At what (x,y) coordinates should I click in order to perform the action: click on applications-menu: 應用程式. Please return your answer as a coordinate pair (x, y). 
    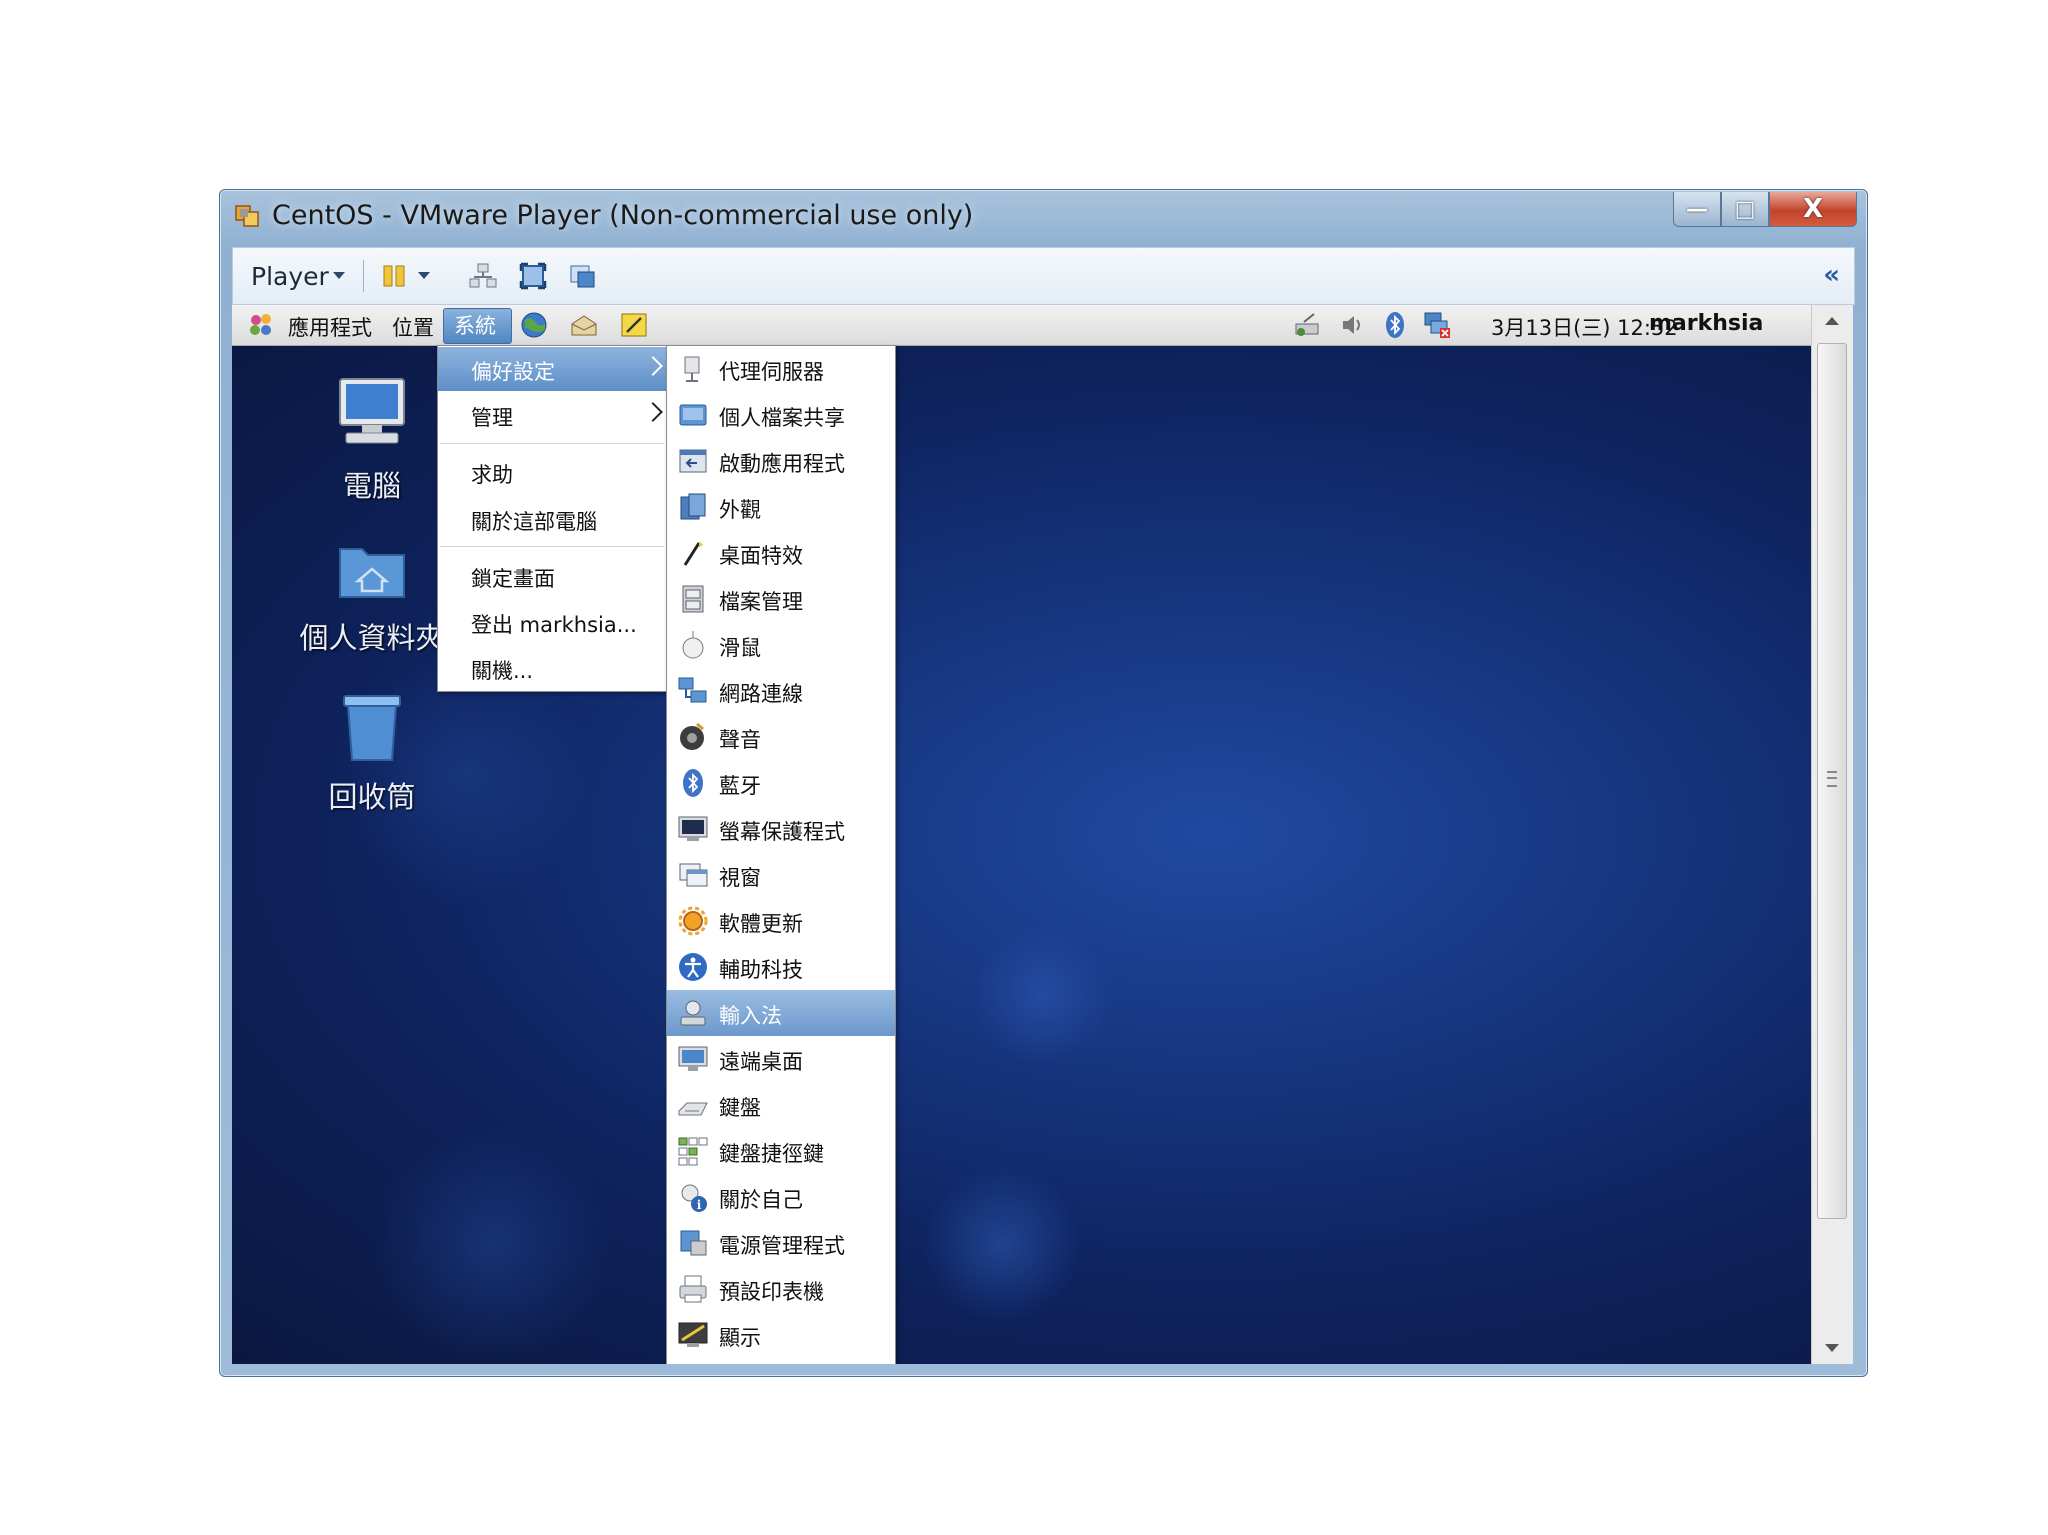
    Looking at the image, I should click on (330, 327).